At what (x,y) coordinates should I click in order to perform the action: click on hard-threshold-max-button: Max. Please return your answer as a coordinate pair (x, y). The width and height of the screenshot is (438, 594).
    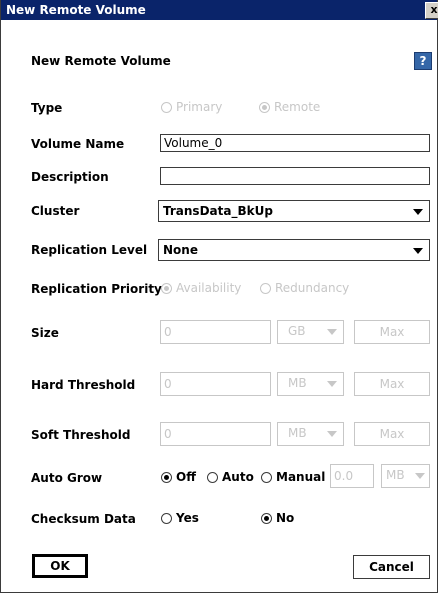
    Looking at the image, I should click on (392, 384).